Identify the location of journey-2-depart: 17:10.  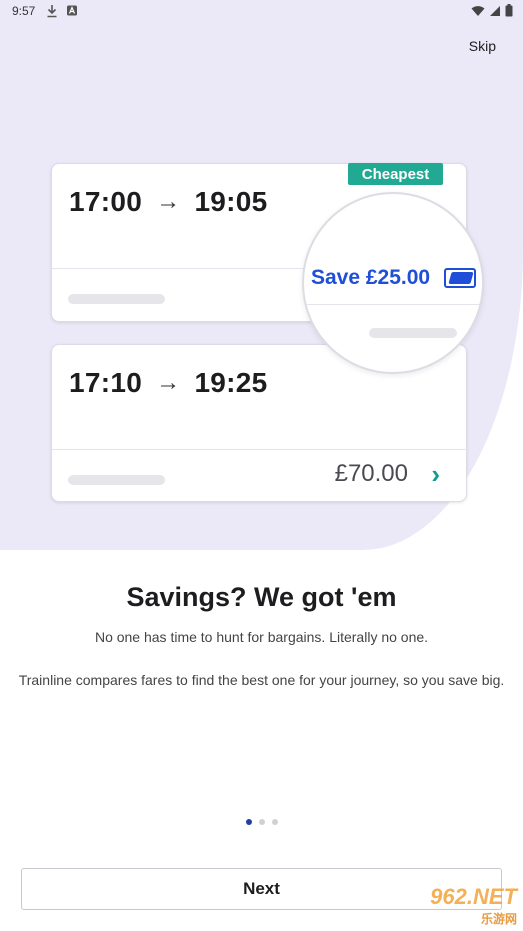
(106, 382).